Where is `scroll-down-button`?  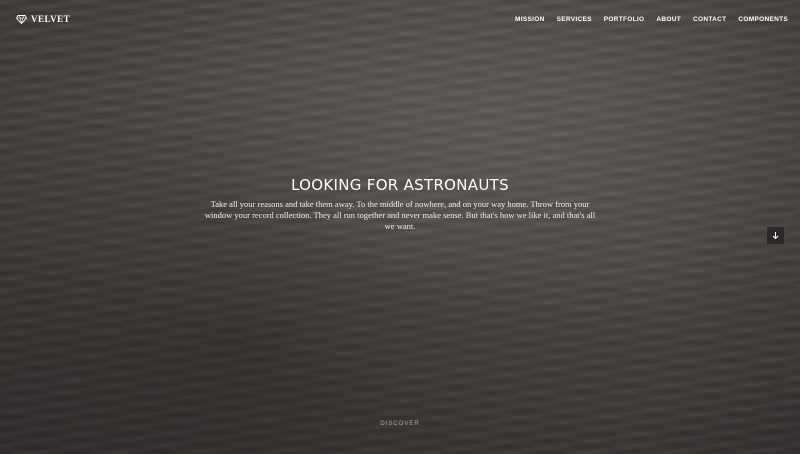 scroll-down-button is located at coordinates (775, 235).